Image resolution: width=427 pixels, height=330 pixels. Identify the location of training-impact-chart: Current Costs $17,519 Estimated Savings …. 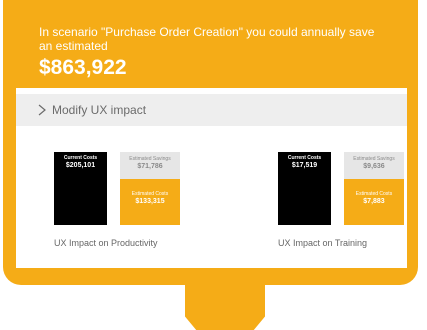
(342, 200).